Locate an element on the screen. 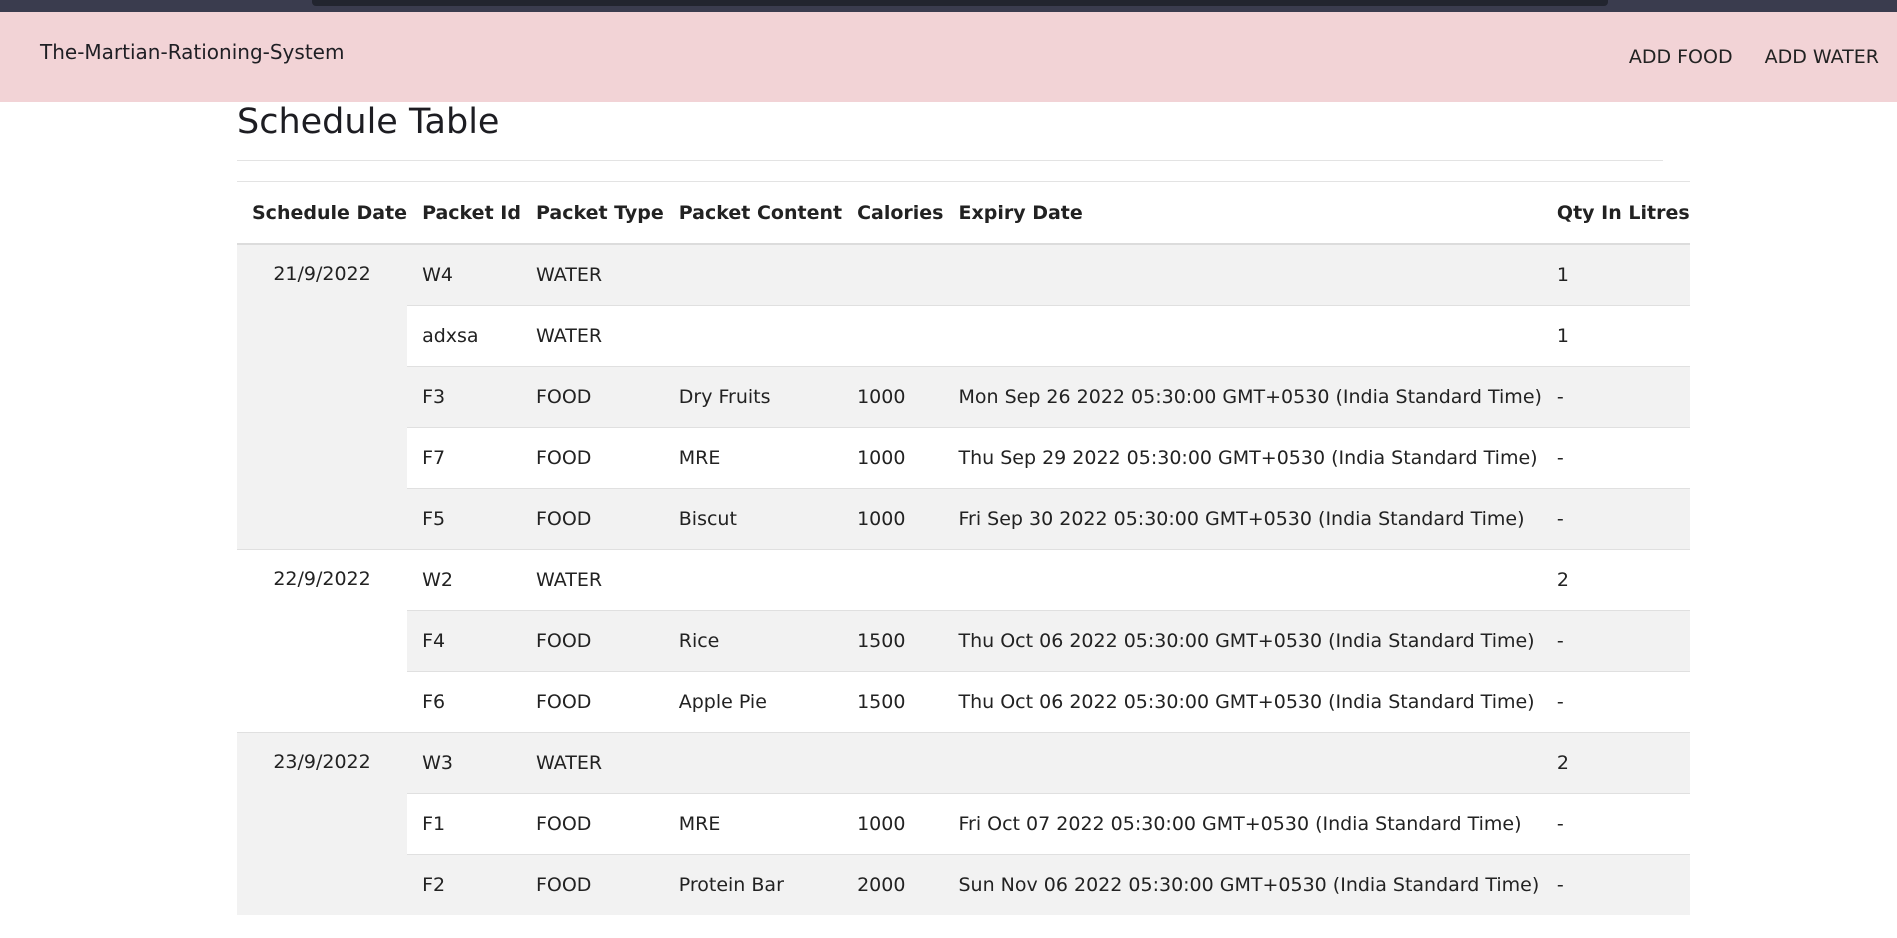 The width and height of the screenshot is (1897, 938). cell-schedule-date: 23/9/2022 is located at coordinates (322, 823).